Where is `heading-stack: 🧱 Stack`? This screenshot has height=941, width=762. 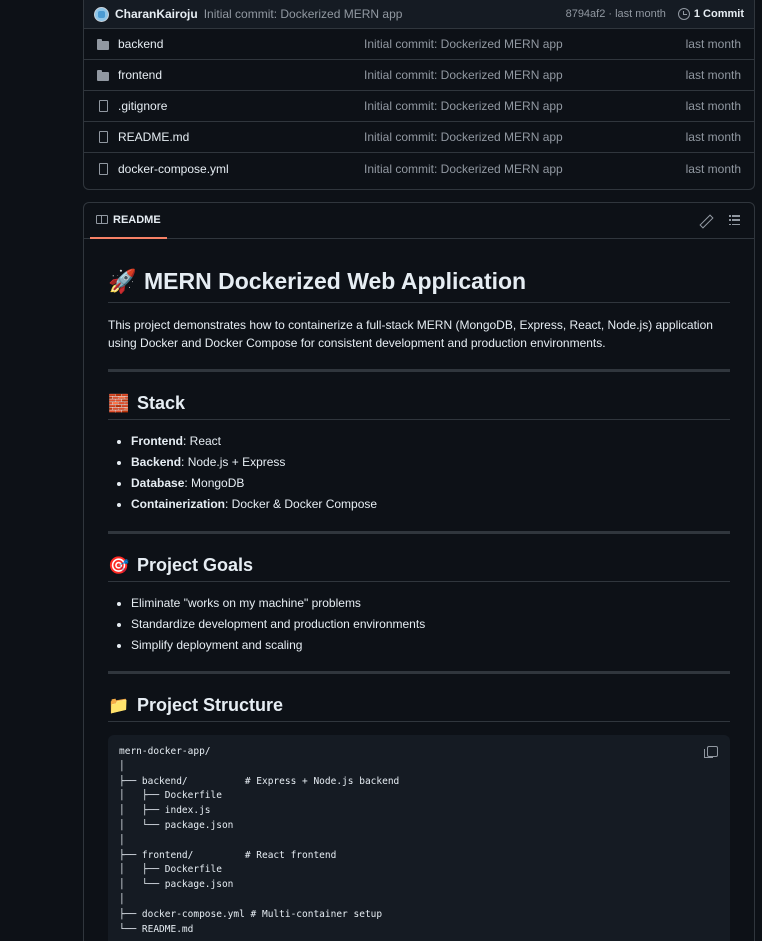 heading-stack: 🧱 Stack is located at coordinates (419, 406).